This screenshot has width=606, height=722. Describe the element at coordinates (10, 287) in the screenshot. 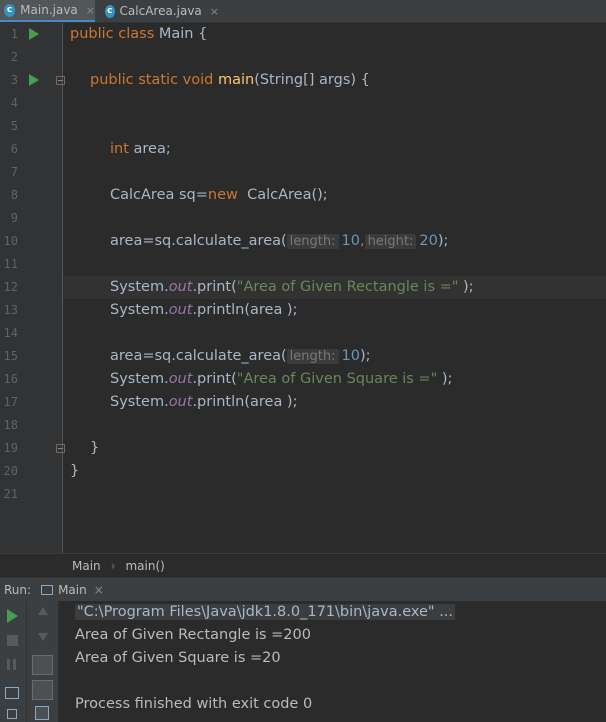

I see `line-number: 12` at that location.